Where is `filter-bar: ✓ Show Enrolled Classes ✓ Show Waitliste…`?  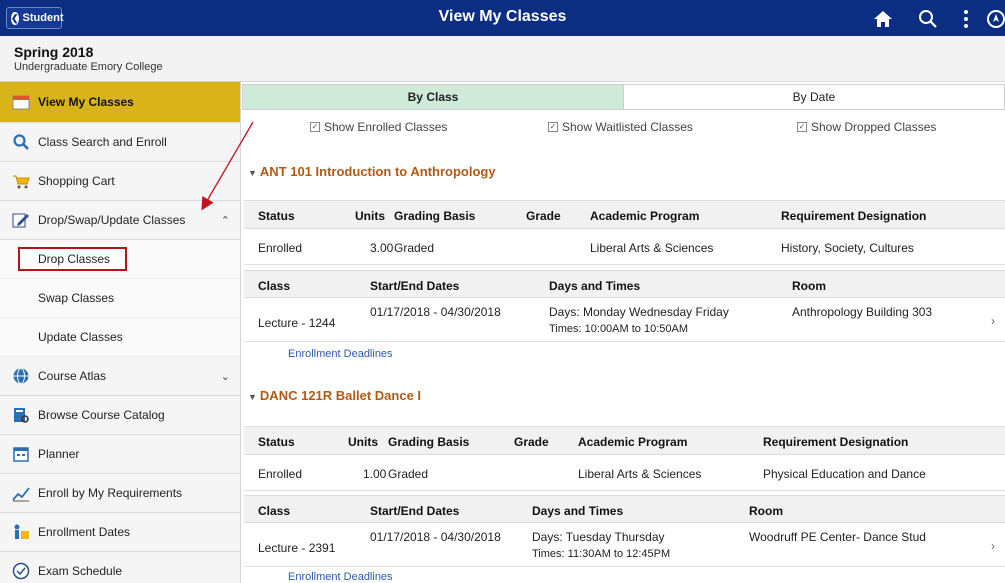 filter-bar: ✓ Show Enrolled Classes ✓ Show Waitliste… is located at coordinates (623, 130).